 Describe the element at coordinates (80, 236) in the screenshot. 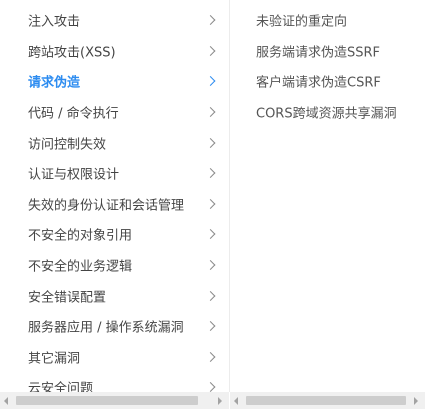

I see `category-item-label: 不安全的对象引用` at that location.